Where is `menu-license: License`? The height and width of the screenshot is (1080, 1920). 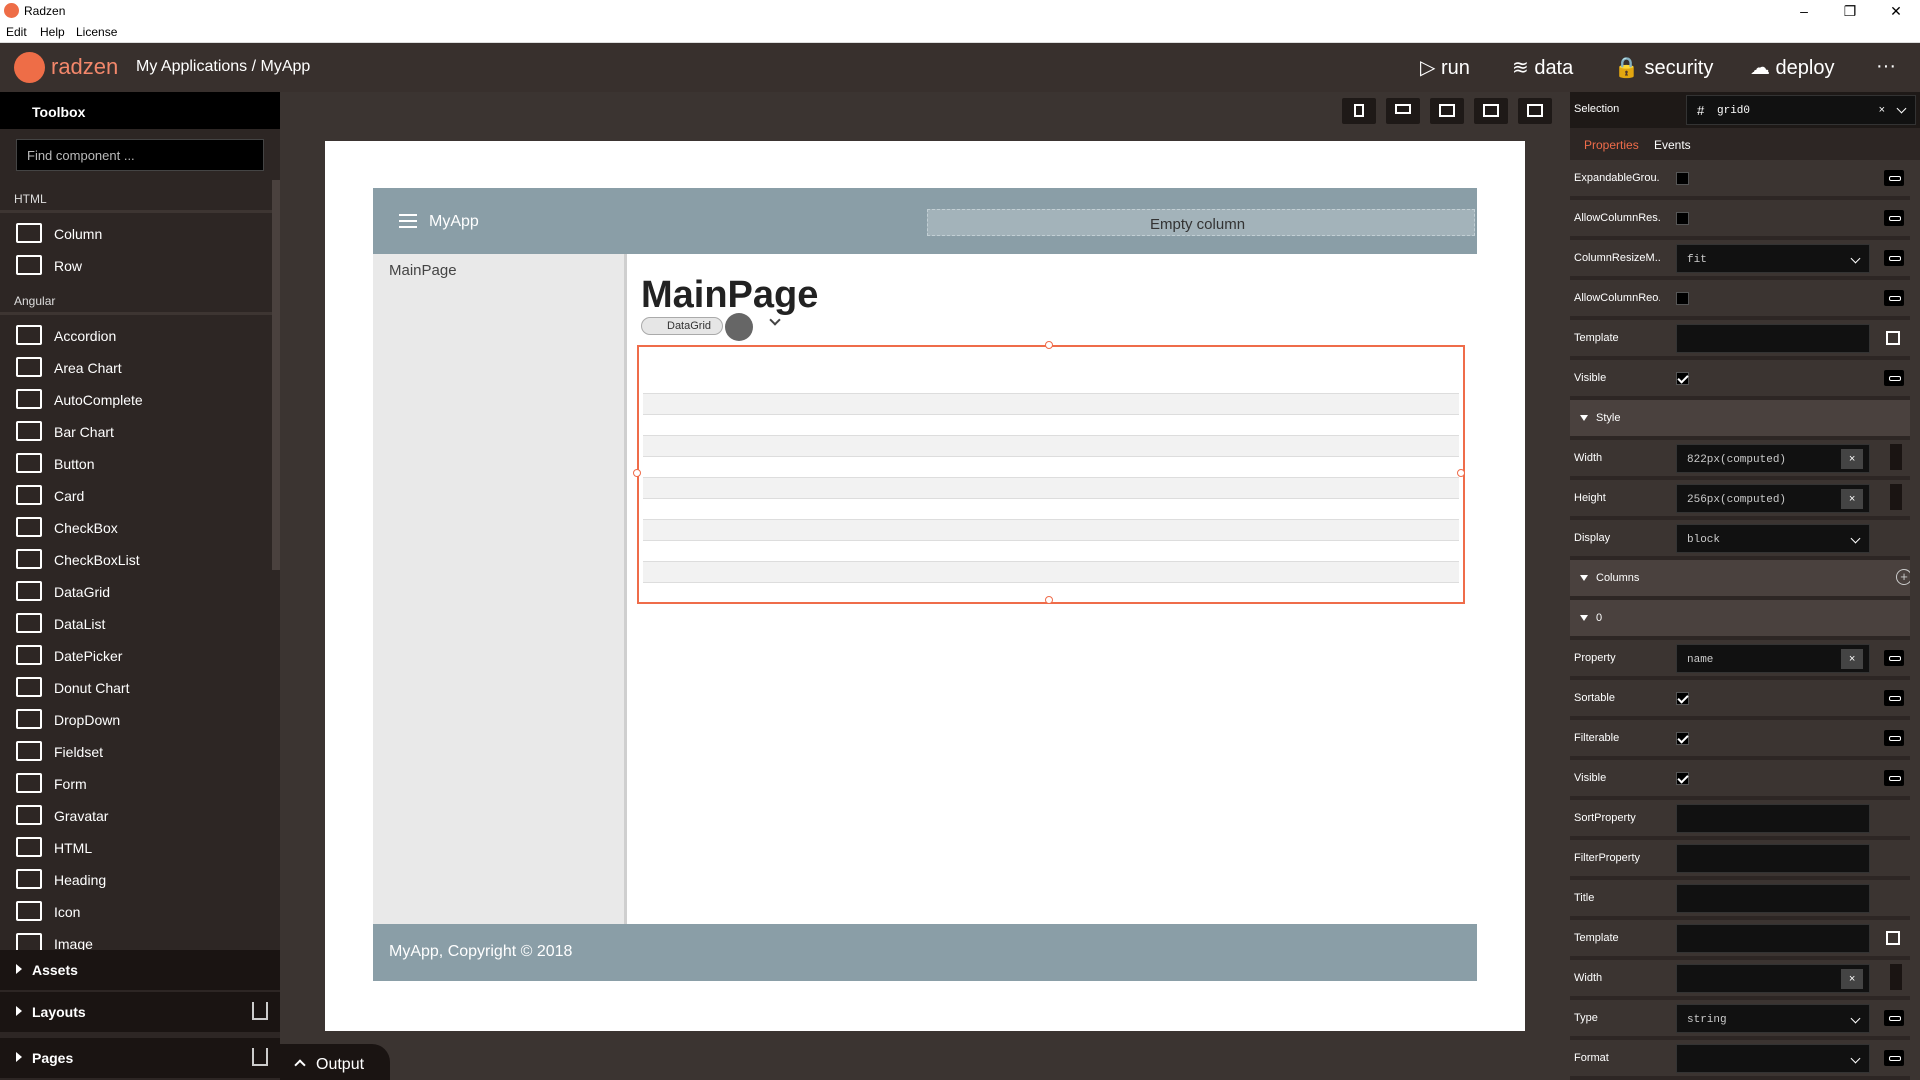
menu-license: License is located at coordinates (96, 32).